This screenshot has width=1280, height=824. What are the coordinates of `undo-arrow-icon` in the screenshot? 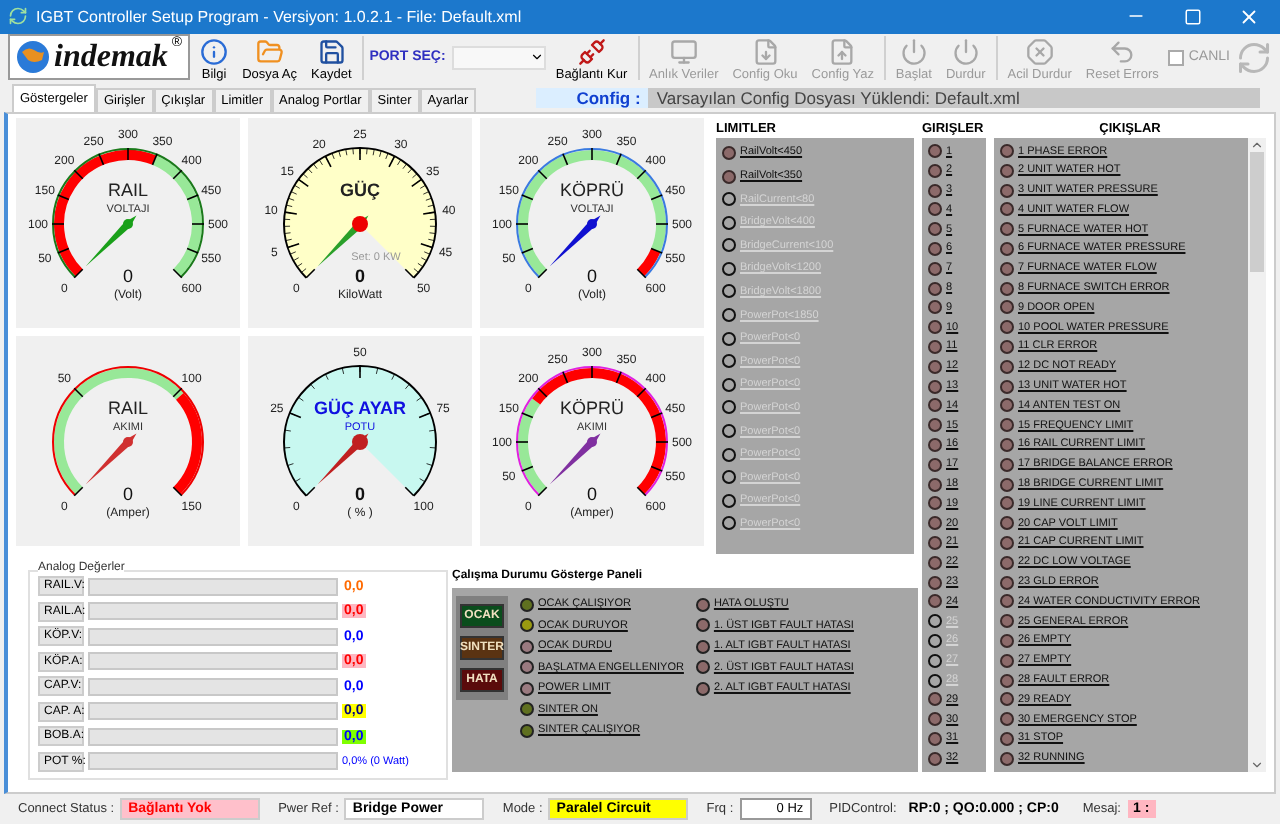 It's located at (1122, 51).